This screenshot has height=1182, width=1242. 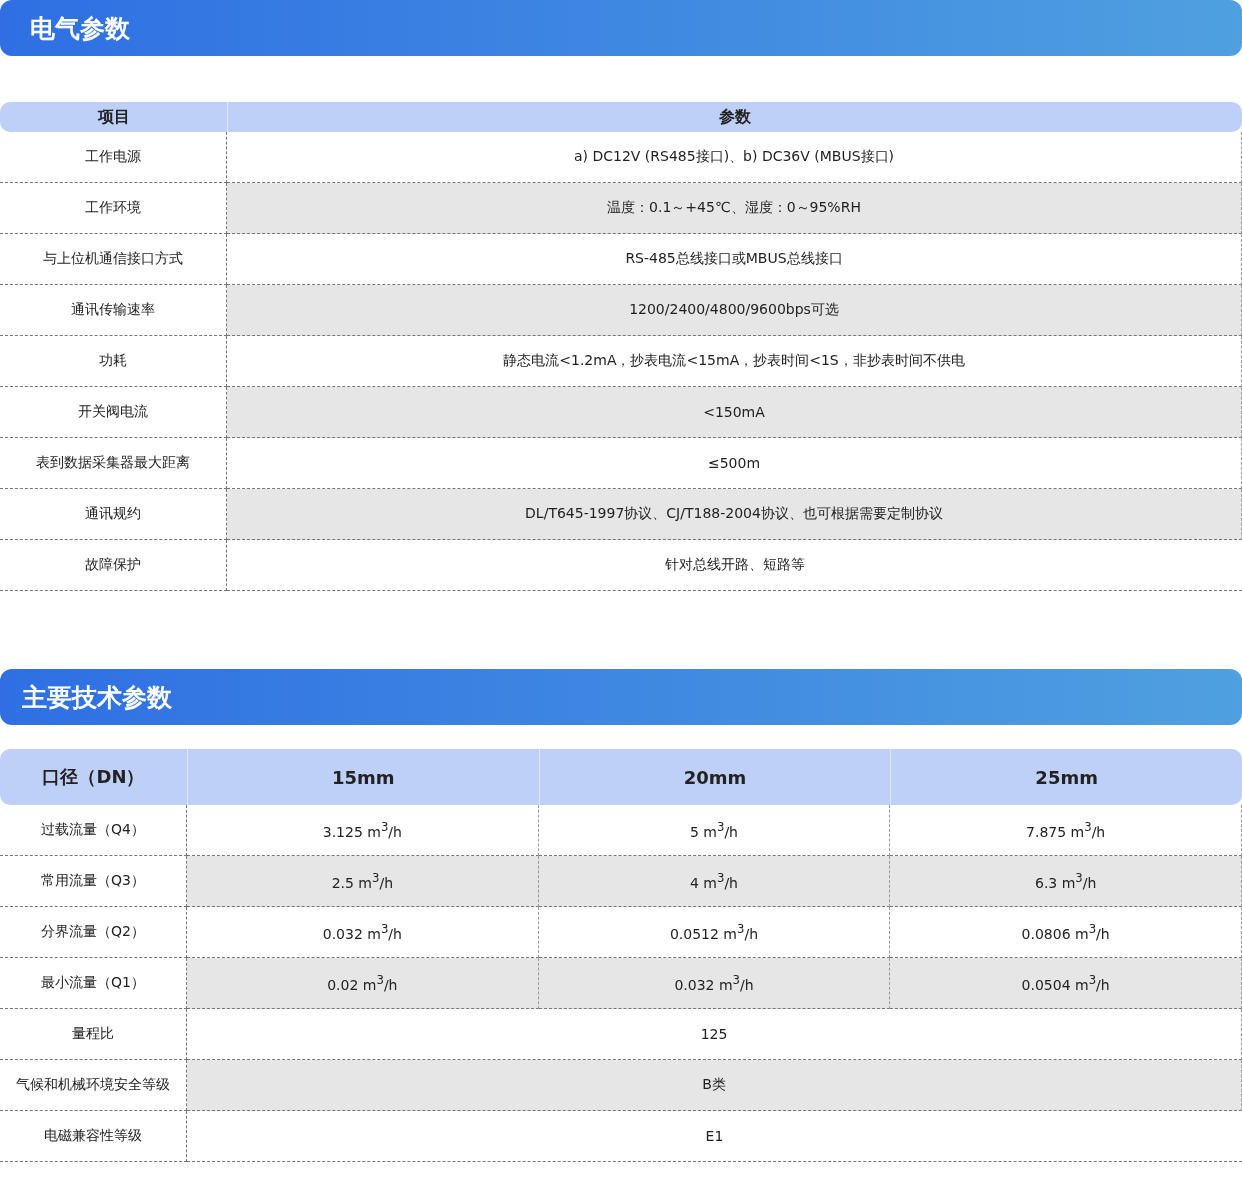 I want to click on row-label: 分界流量（Q2）, so click(x=93, y=932).